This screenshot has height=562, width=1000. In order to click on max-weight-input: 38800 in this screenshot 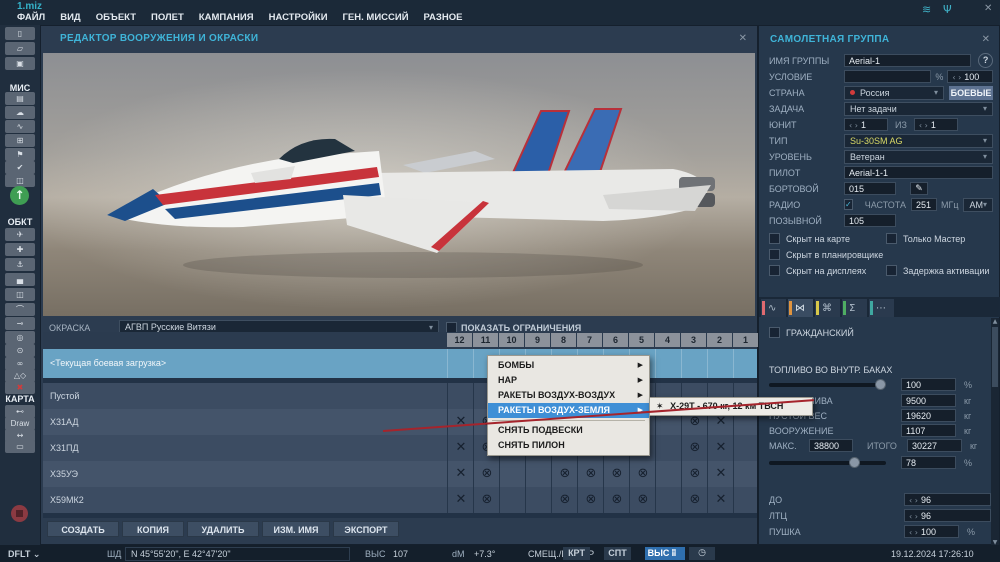, I will do `click(831, 445)`.